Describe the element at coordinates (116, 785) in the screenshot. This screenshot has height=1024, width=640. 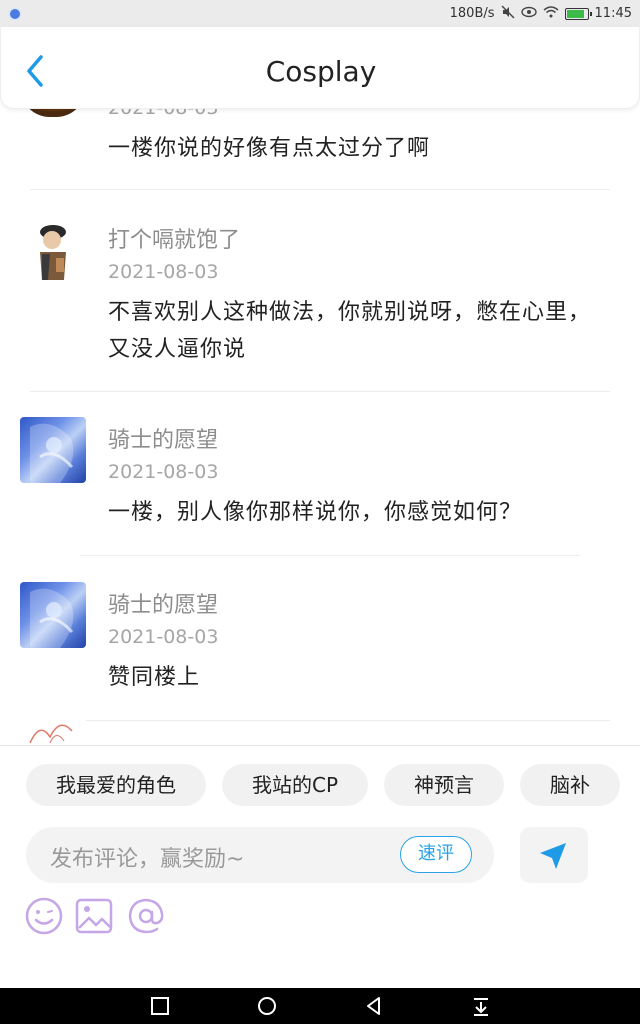
I see `chip-favorite-character: 我最爱的角色` at that location.